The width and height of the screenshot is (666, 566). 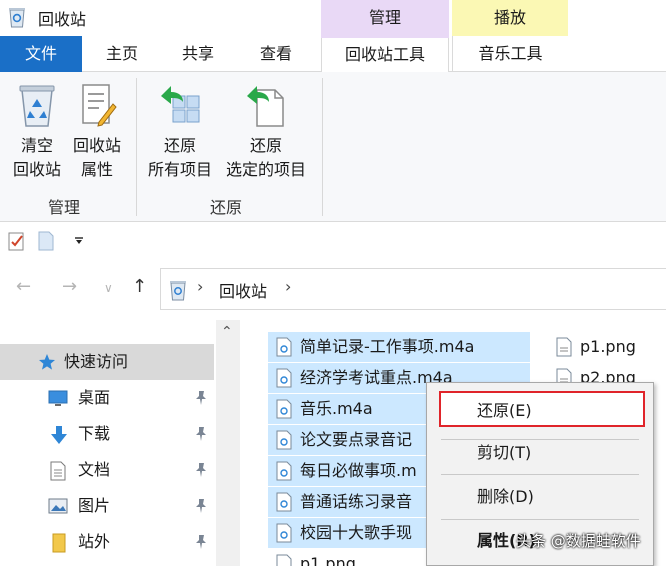 What do you see at coordinates (58, 506) in the screenshot?
I see `pictures-icon` at bounding box center [58, 506].